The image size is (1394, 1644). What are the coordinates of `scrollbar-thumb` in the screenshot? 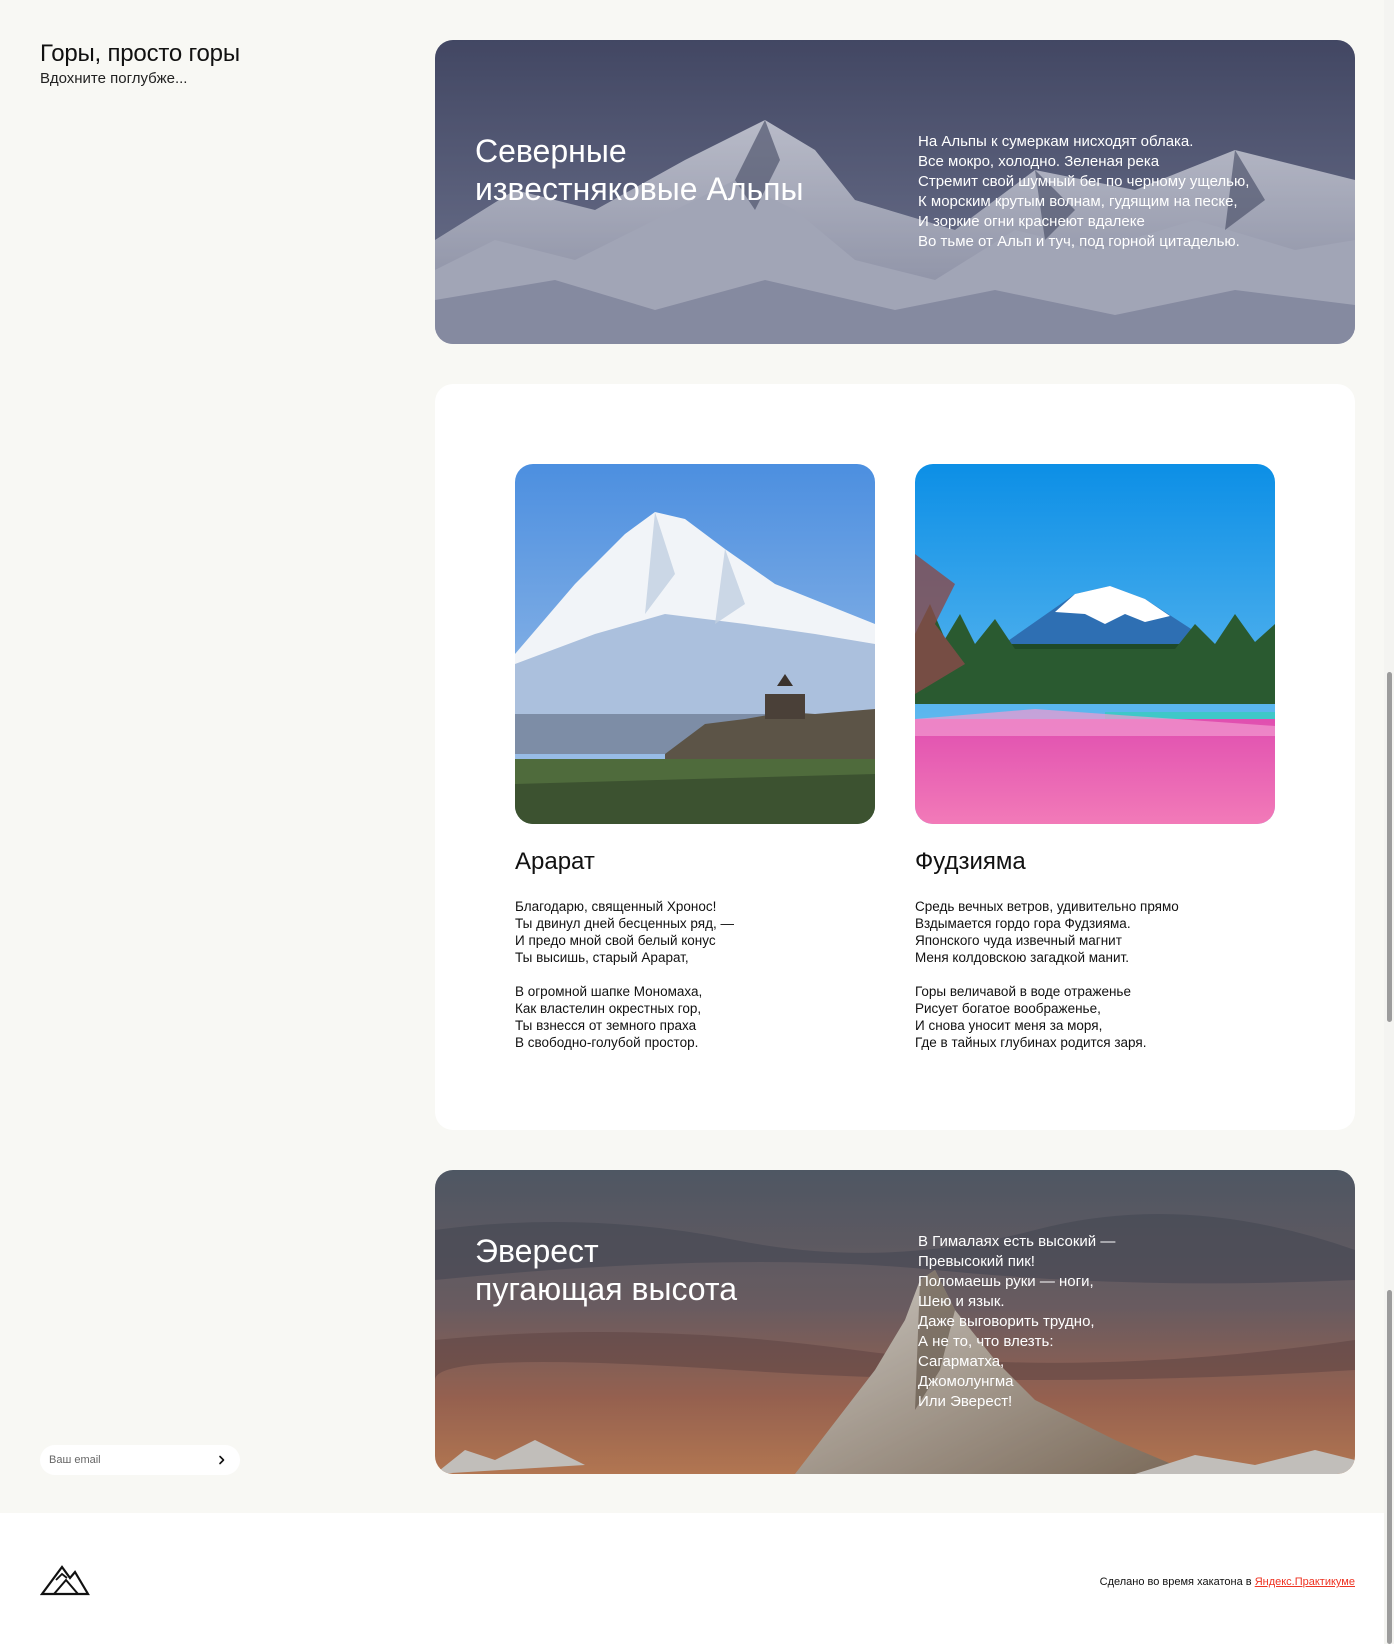 It's located at (1389, 847).